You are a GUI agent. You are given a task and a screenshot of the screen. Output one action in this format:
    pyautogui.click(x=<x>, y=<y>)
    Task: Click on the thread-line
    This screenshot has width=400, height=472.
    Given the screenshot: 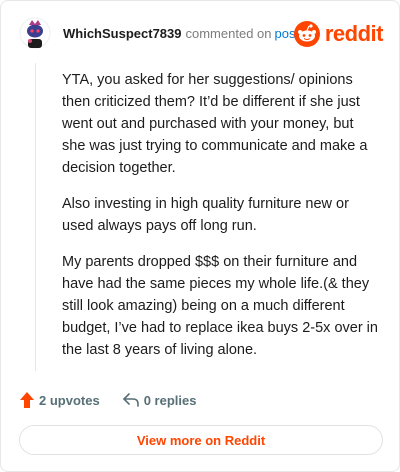 What is the action you would take?
    pyautogui.click(x=35, y=217)
    